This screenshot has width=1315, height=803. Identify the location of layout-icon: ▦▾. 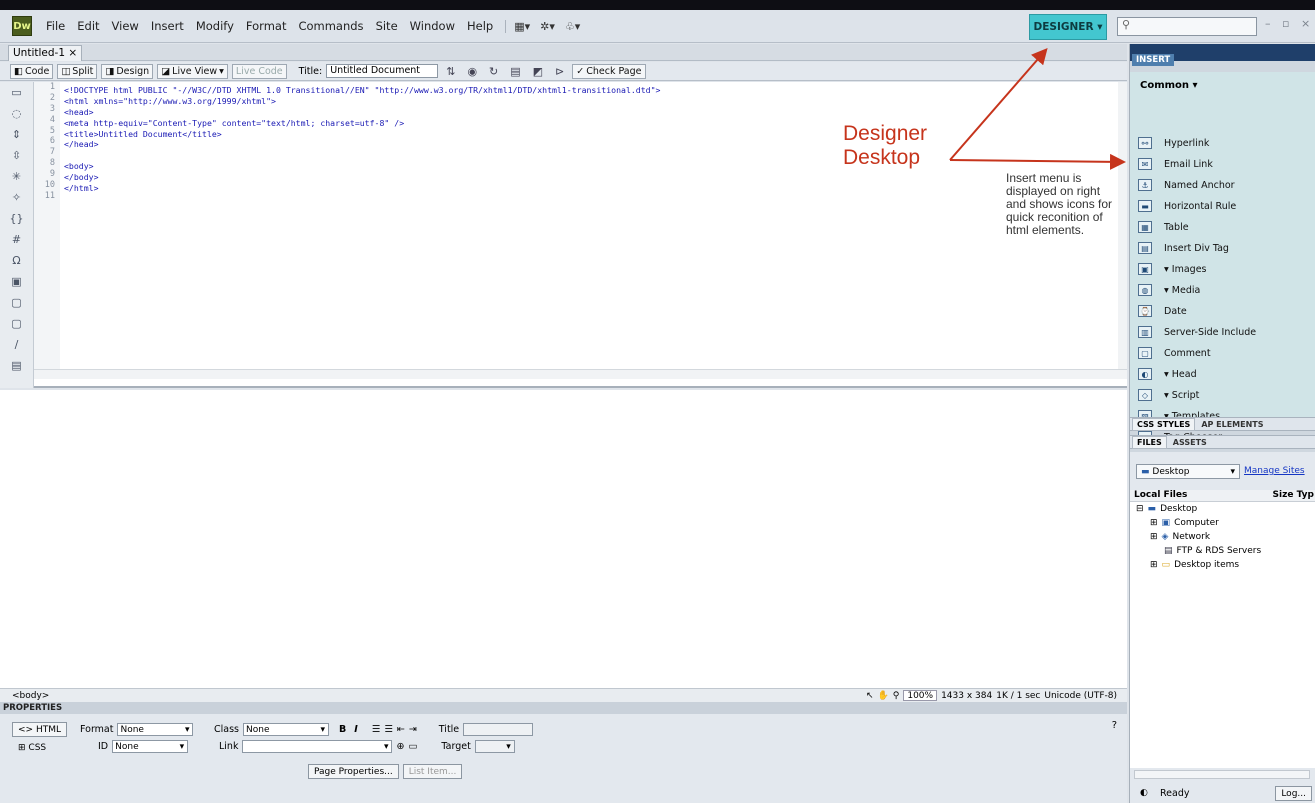
(522, 26).